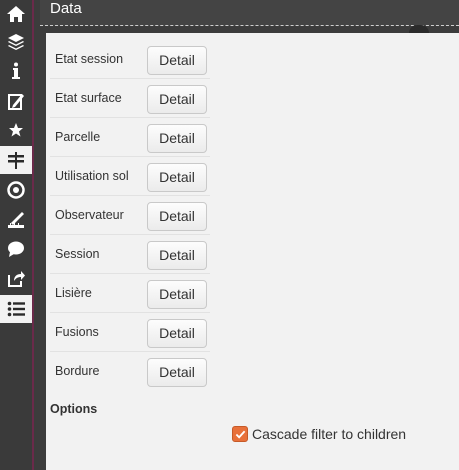 This screenshot has height=470, width=459. Describe the element at coordinates (249, 13) in the screenshot. I see `panel-header: Data` at that location.